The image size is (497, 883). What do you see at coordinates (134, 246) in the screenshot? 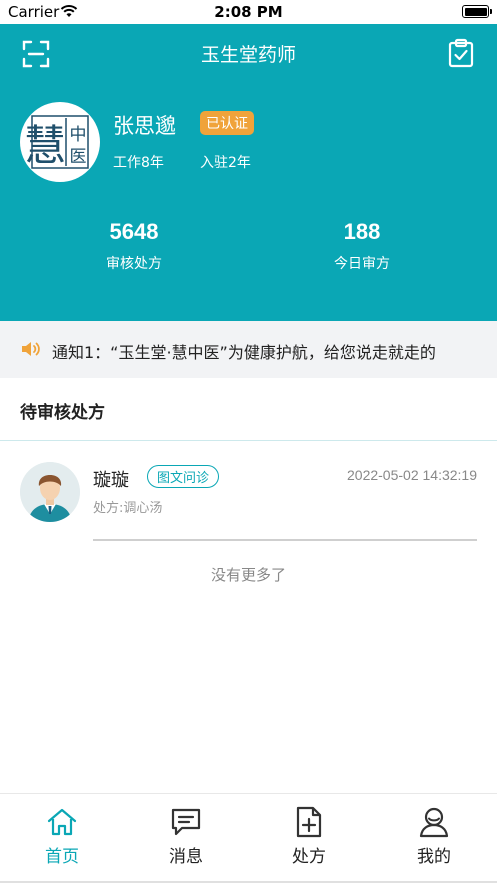
I see `stat-reviewed: 5648 审核处方` at bounding box center [134, 246].